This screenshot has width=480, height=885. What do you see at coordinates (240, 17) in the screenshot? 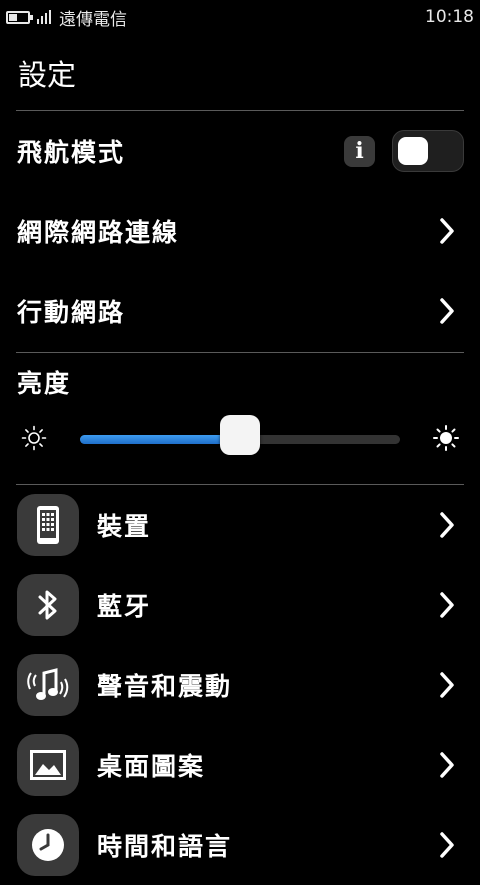
I see `status-bar: 遠傳電信 10:18` at bounding box center [240, 17].